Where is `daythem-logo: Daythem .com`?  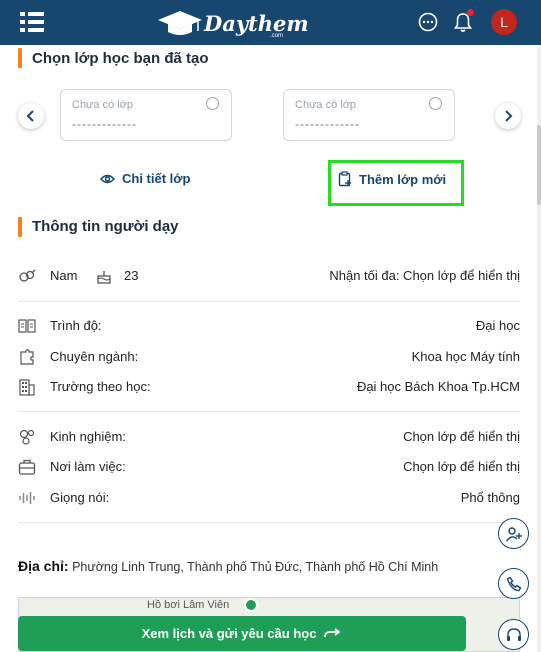 daythem-logo: Daythem .com is located at coordinates (233, 23).